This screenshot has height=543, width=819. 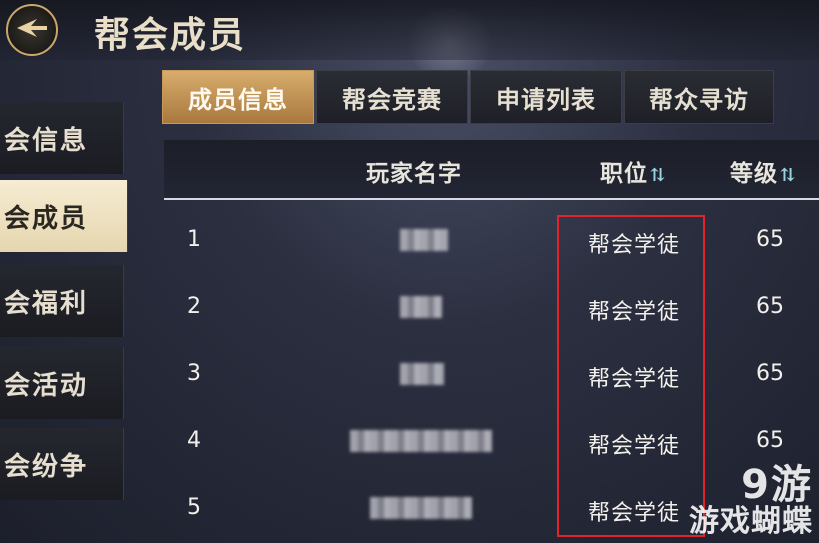 I want to click on tab-label: 帮众寻访, so click(x=699, y=99).